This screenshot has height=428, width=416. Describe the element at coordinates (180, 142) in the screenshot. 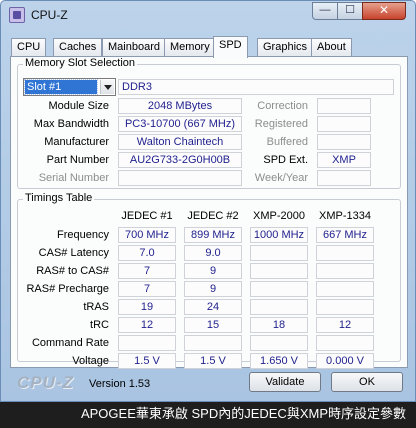

I see `manufacturer-value: Walton Chaintech` at that location.